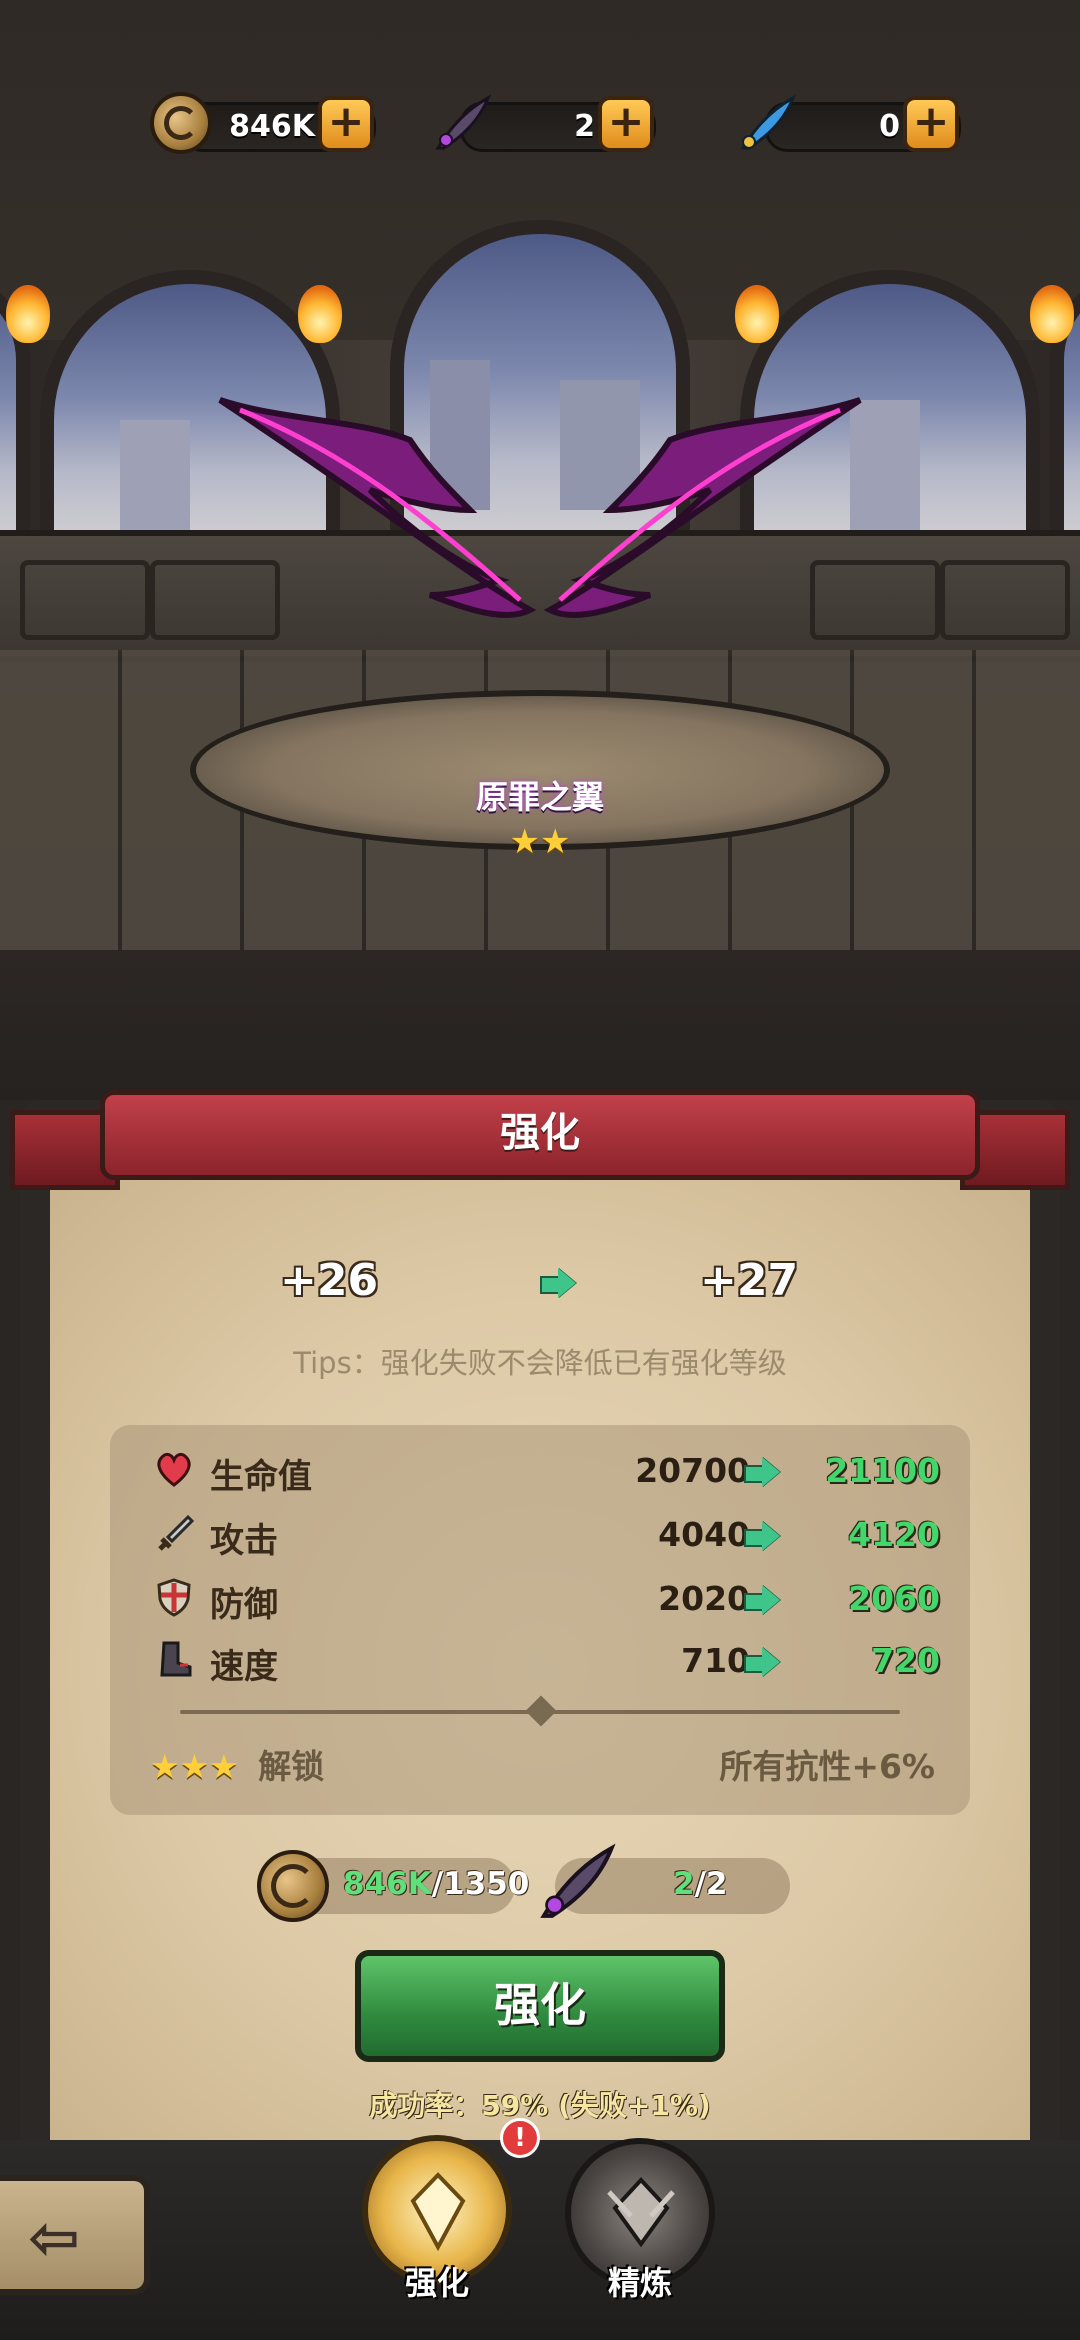 This screenshot has height=2340, width=1080. I want to click on add-gold-button: +, so click(346, 124).